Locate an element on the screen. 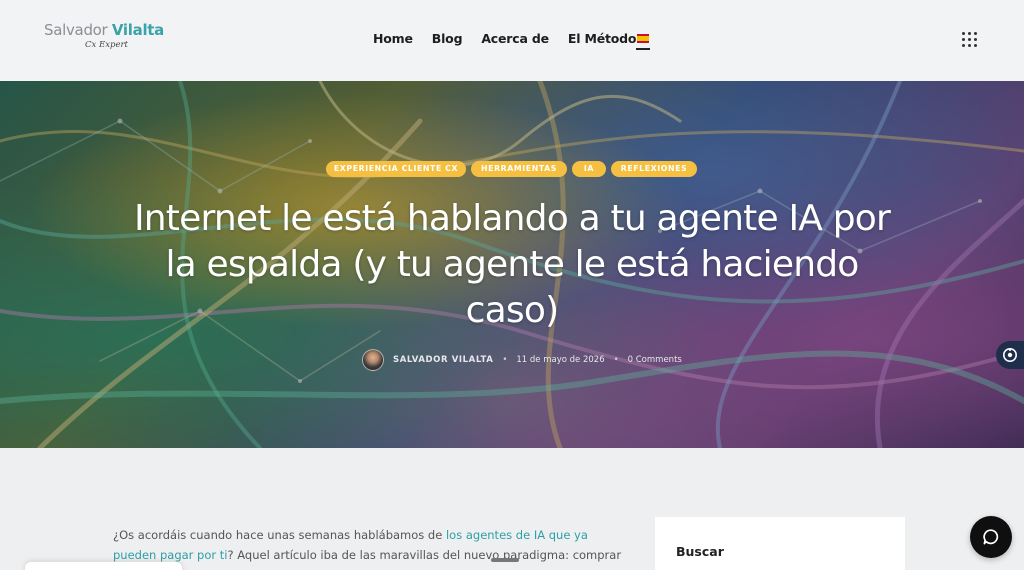  chat-button is located at coordinates (991, 537).